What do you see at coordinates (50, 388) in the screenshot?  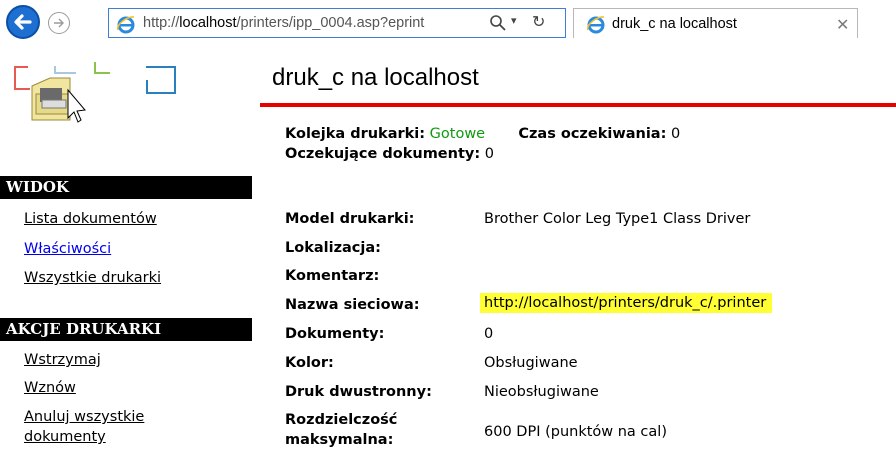 I see `sidebar-item-resume: Wznów` at bounding box center [50, 388].